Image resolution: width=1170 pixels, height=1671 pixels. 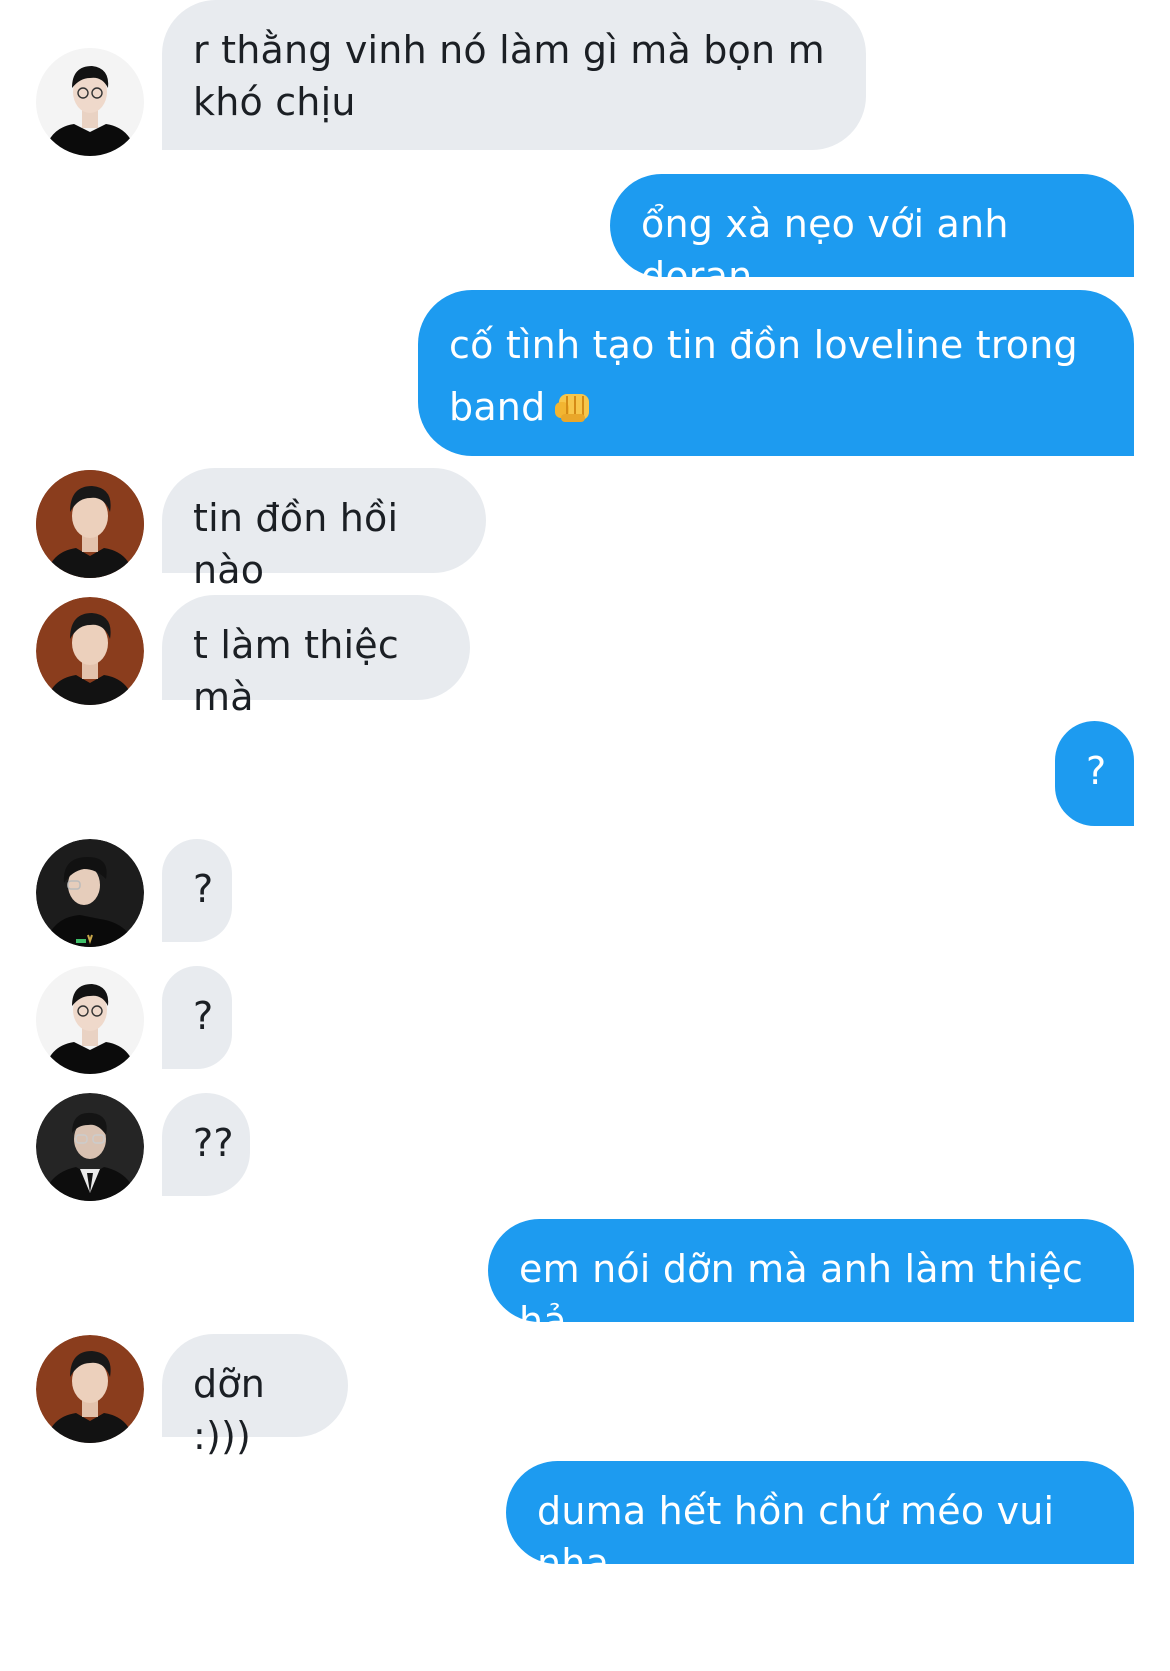 I want to click on message-bubble: em nói dỡn mà anh làm thiệc hả, so click(x=811, y=1281).